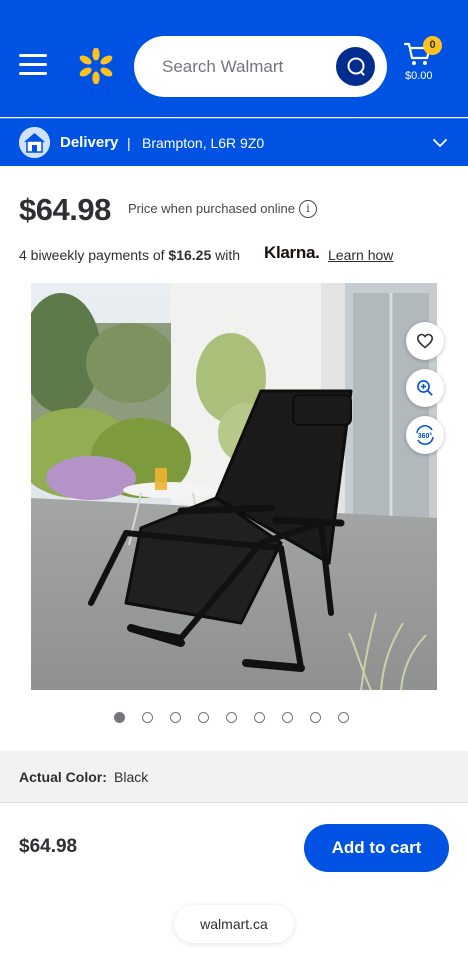  Describe the element at coordinates (94, 255) in the screenshot. I see `klarna-prefix: 4 biweekly payments of` at that location.